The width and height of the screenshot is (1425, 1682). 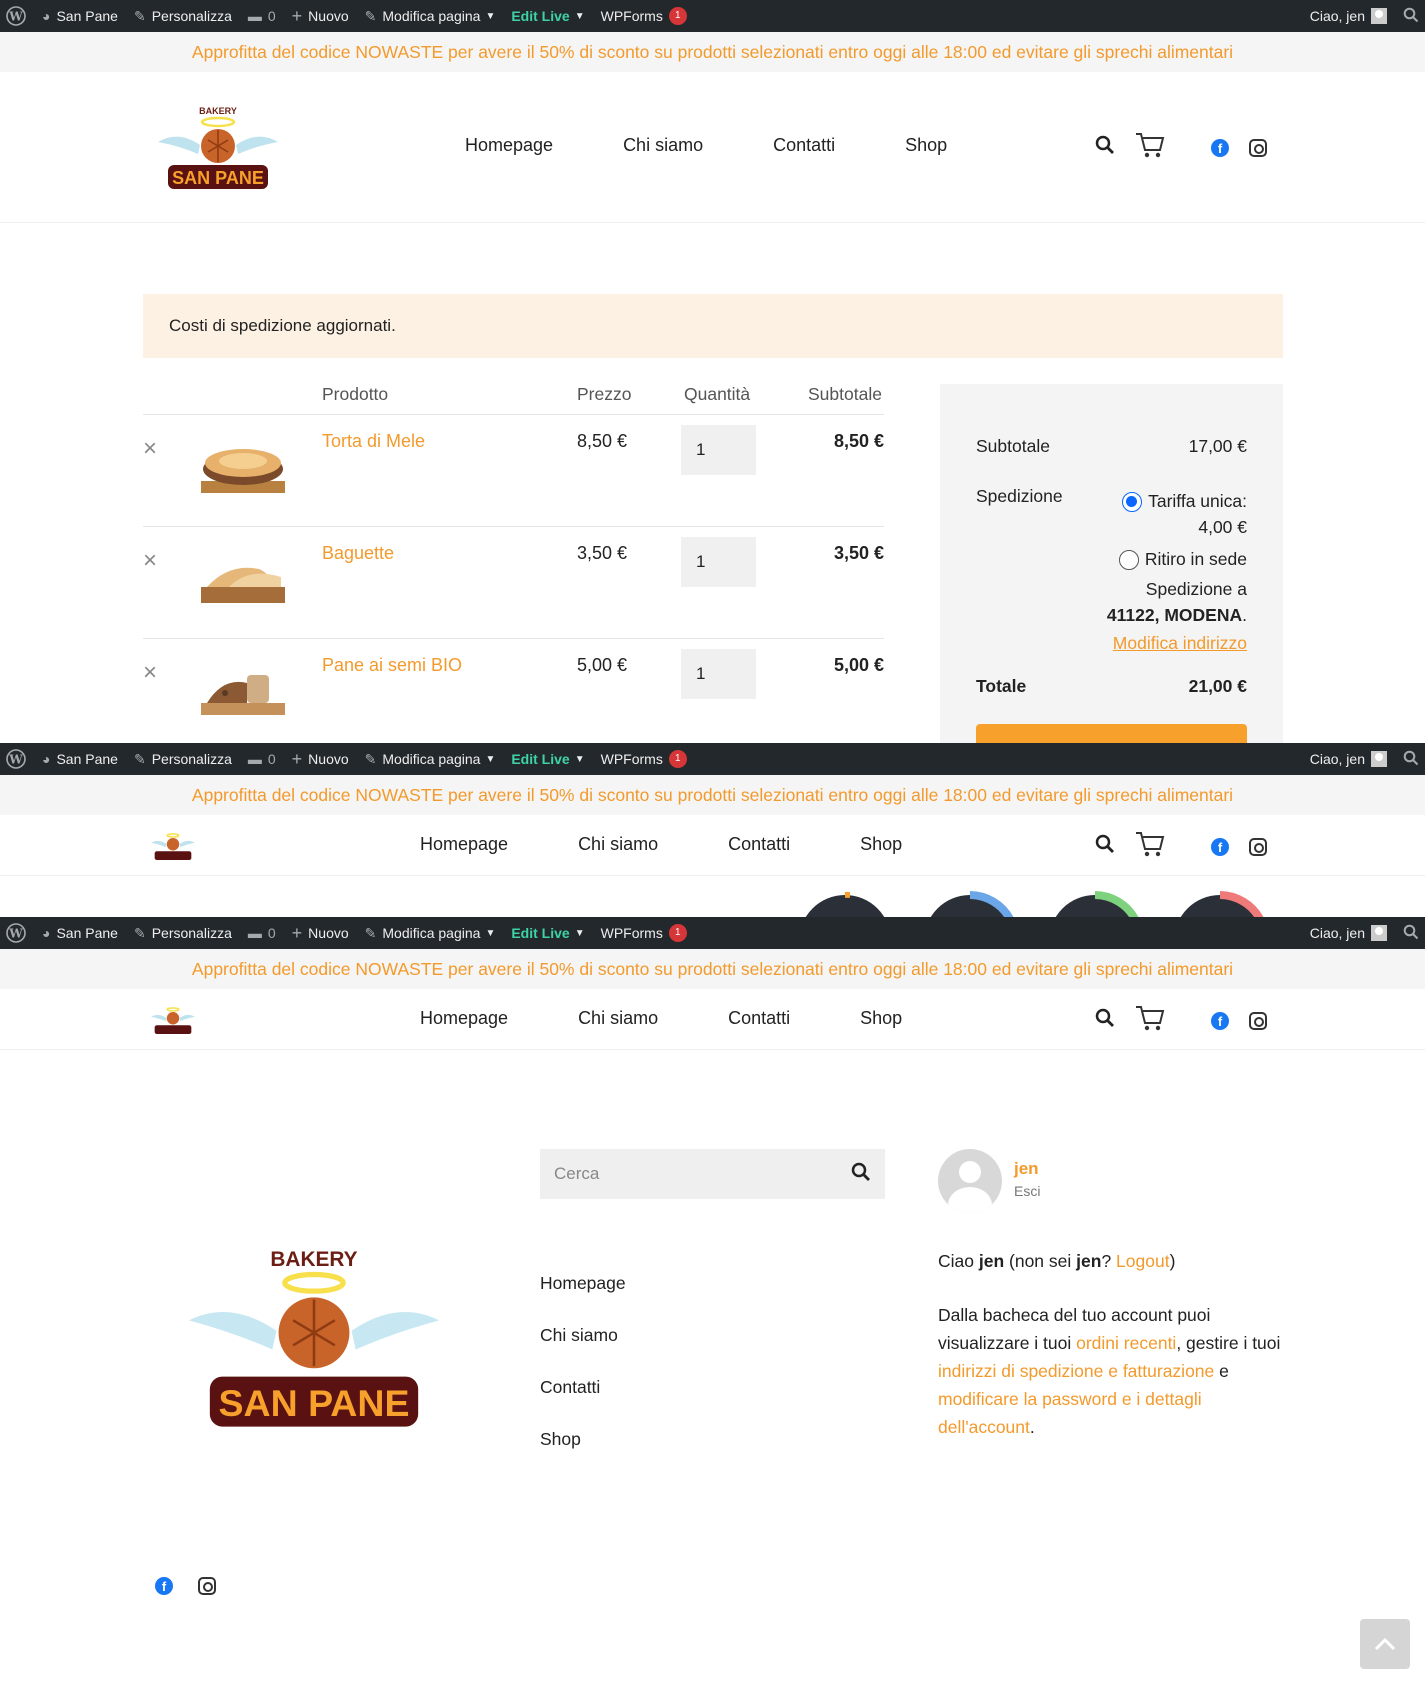 I want to click on user-avatar, so click(x=970, y=1181).